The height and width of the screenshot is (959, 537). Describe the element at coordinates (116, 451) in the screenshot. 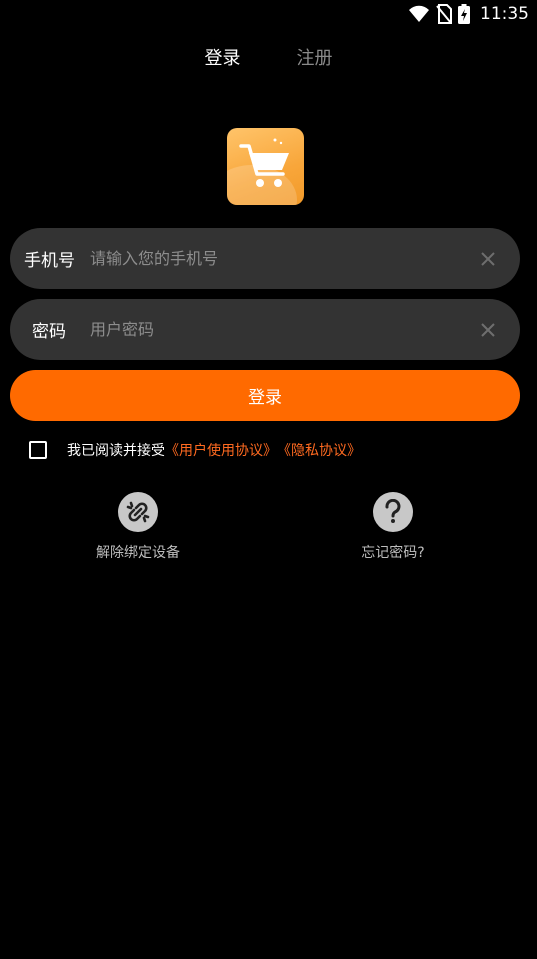

I see `agreement-text: 我已阅读并接受` at that location.